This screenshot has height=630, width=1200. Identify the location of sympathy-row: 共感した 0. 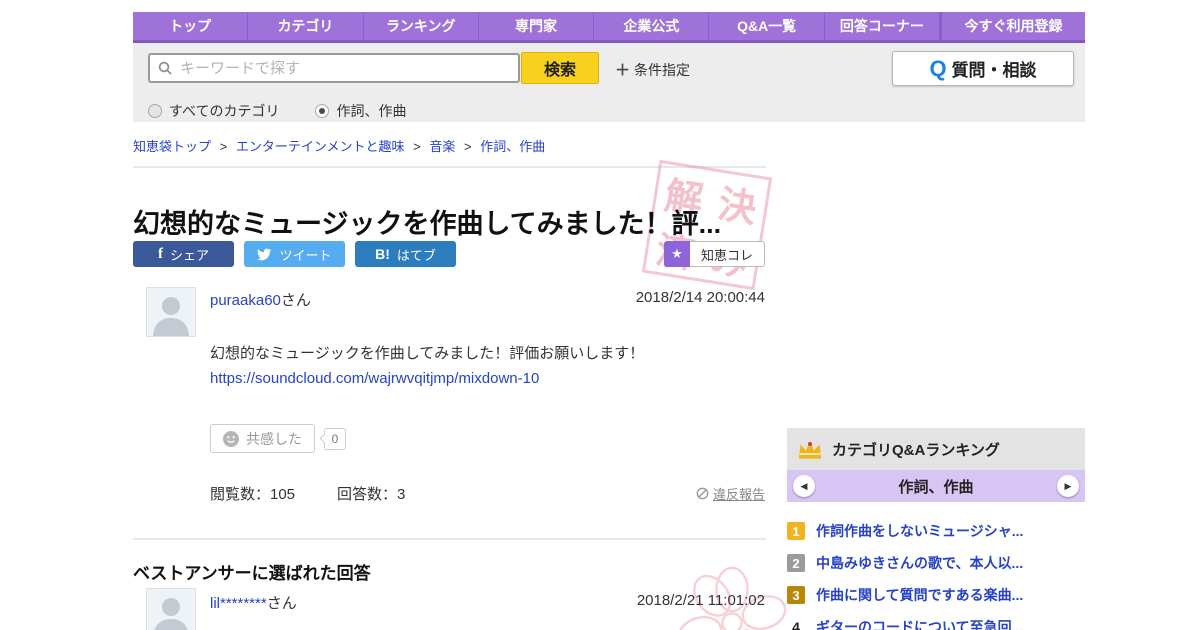
(278, 438).